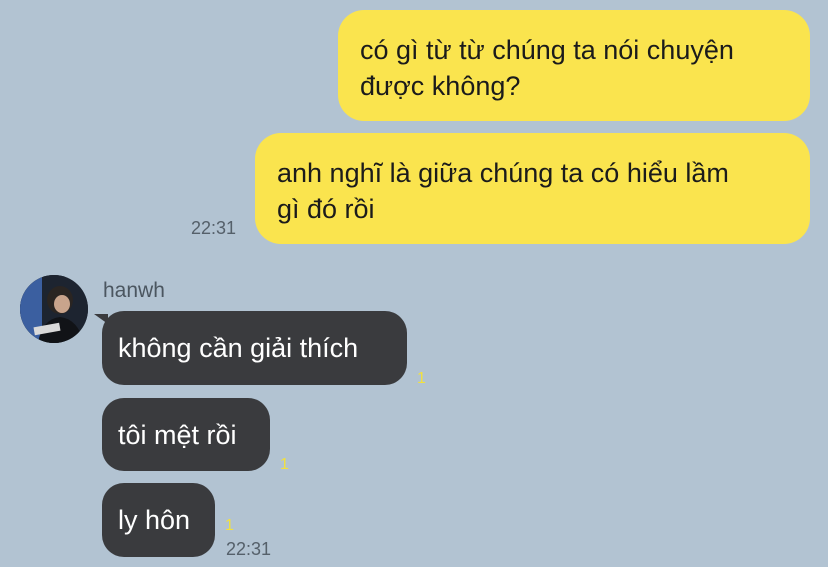 The image size is (828, 567). I want to click on incoming-message-bubble: tôi mệt rồi, so click(186, 434).